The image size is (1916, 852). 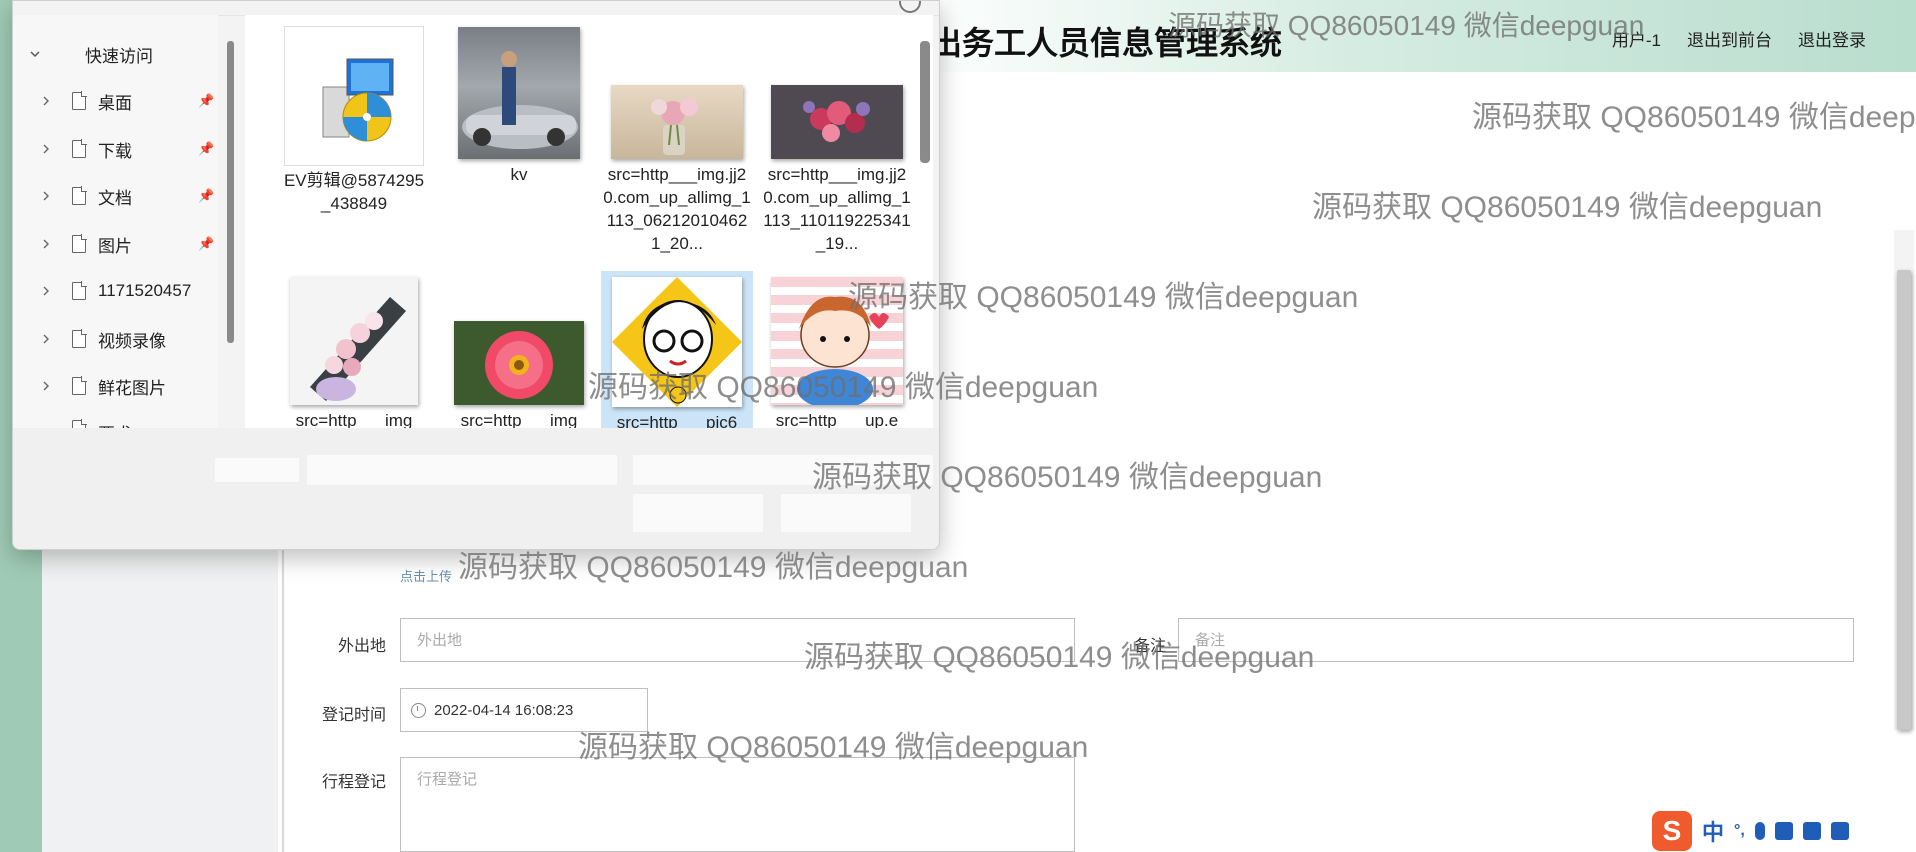 I want to click on nav-item-folder-1171520457: 1171520457, so click(x=115, y=291).